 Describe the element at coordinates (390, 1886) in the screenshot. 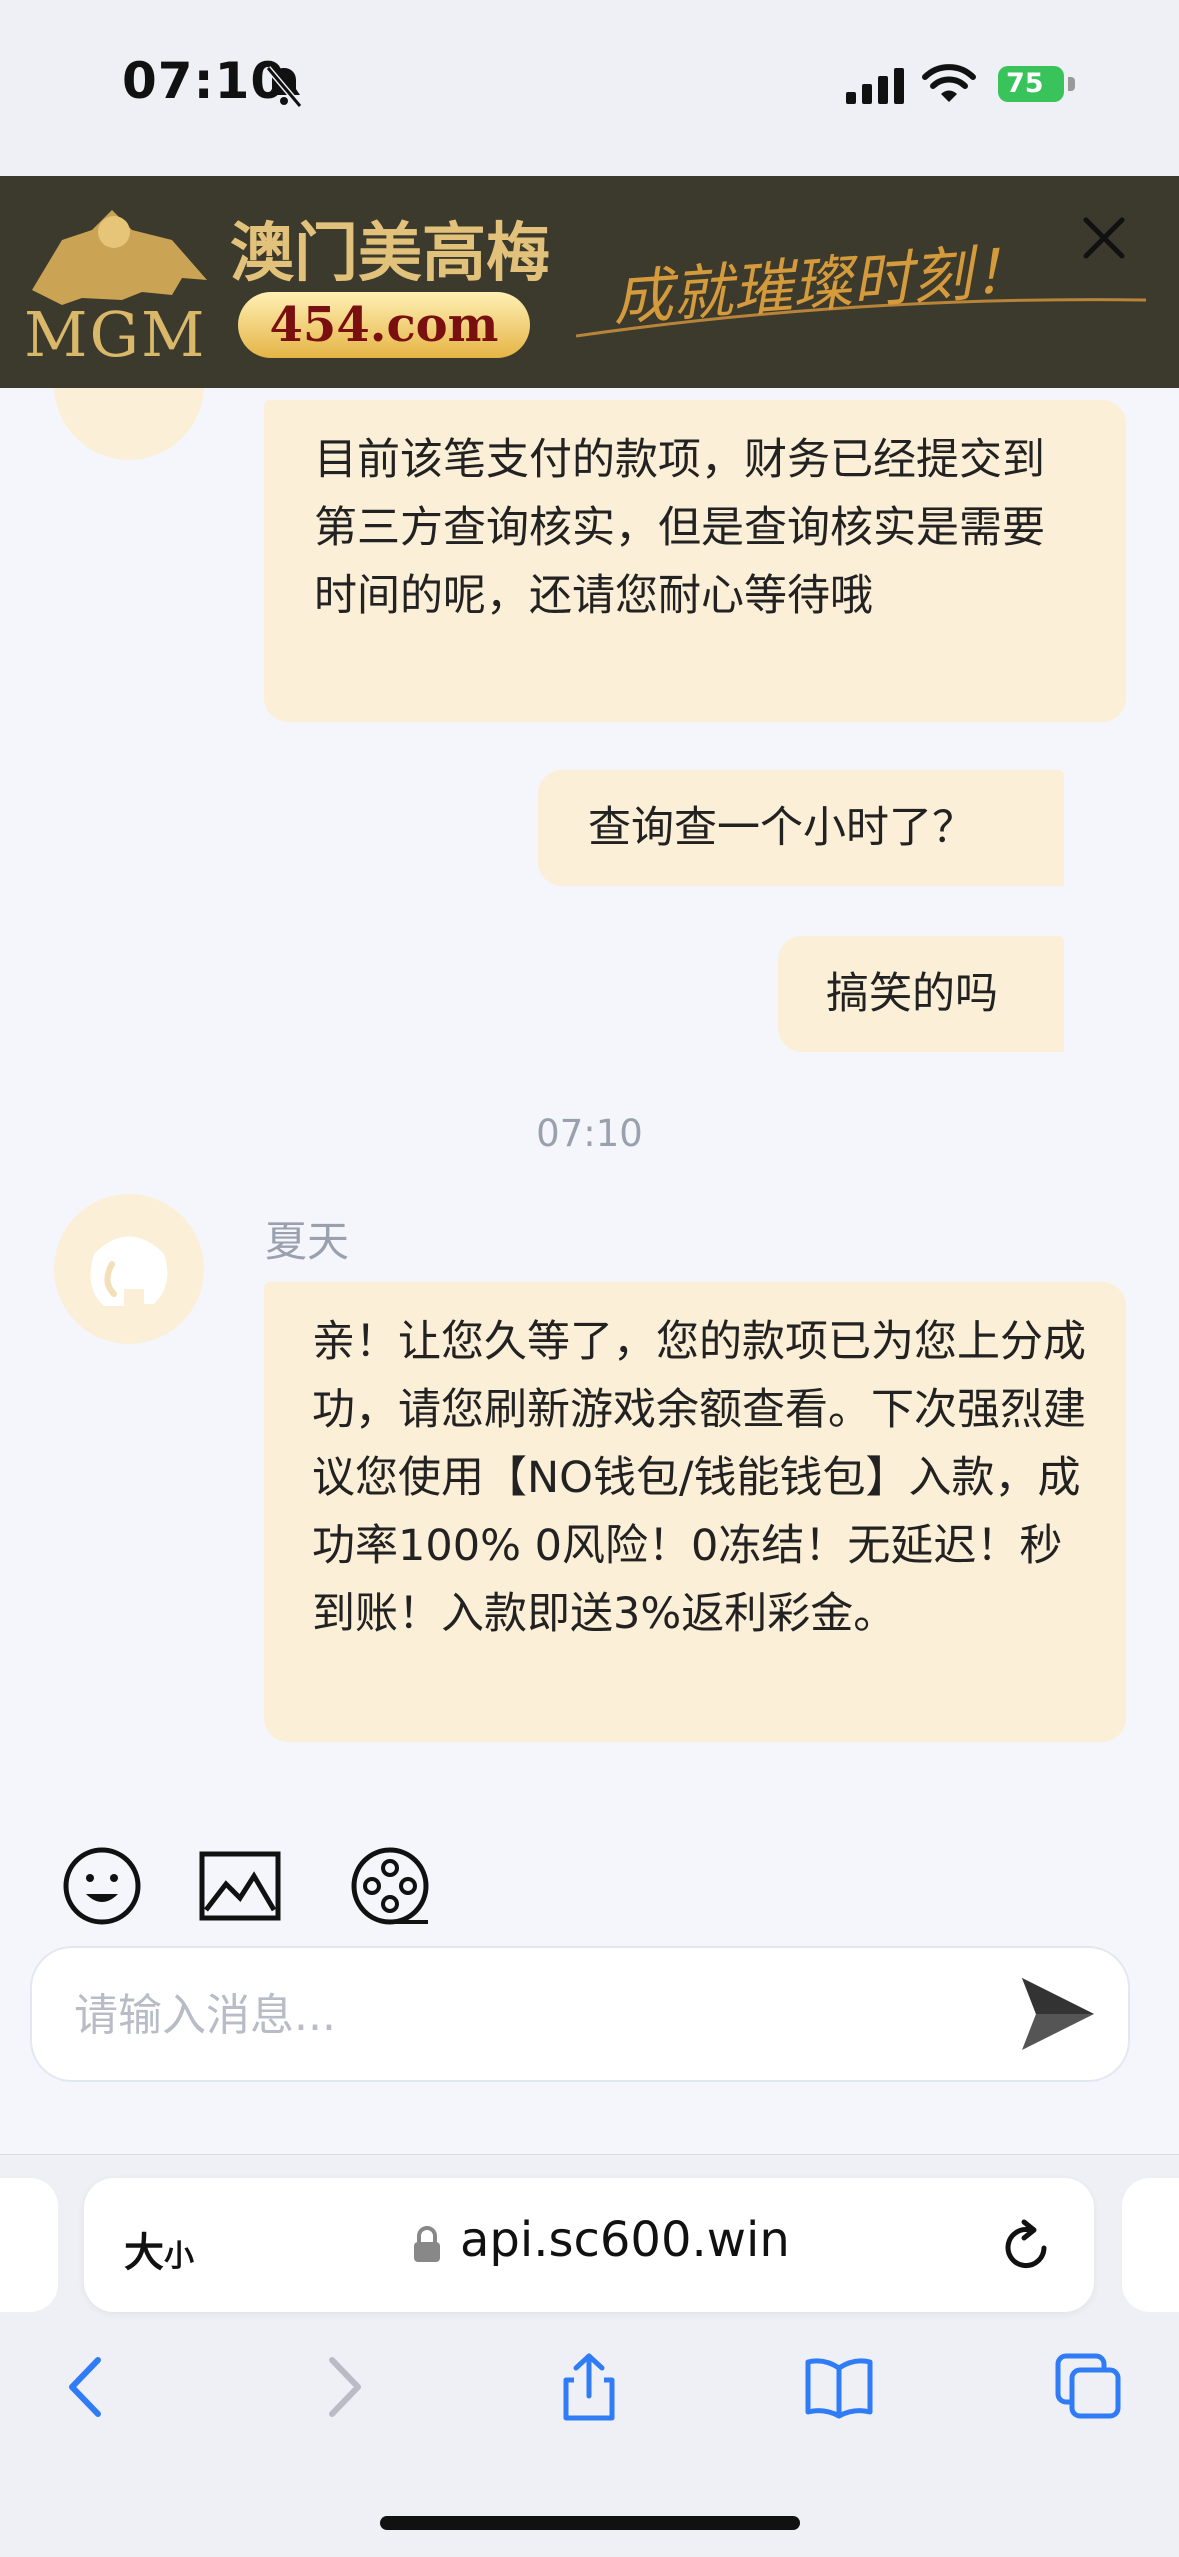

I see `video-reel-icon` at that location.